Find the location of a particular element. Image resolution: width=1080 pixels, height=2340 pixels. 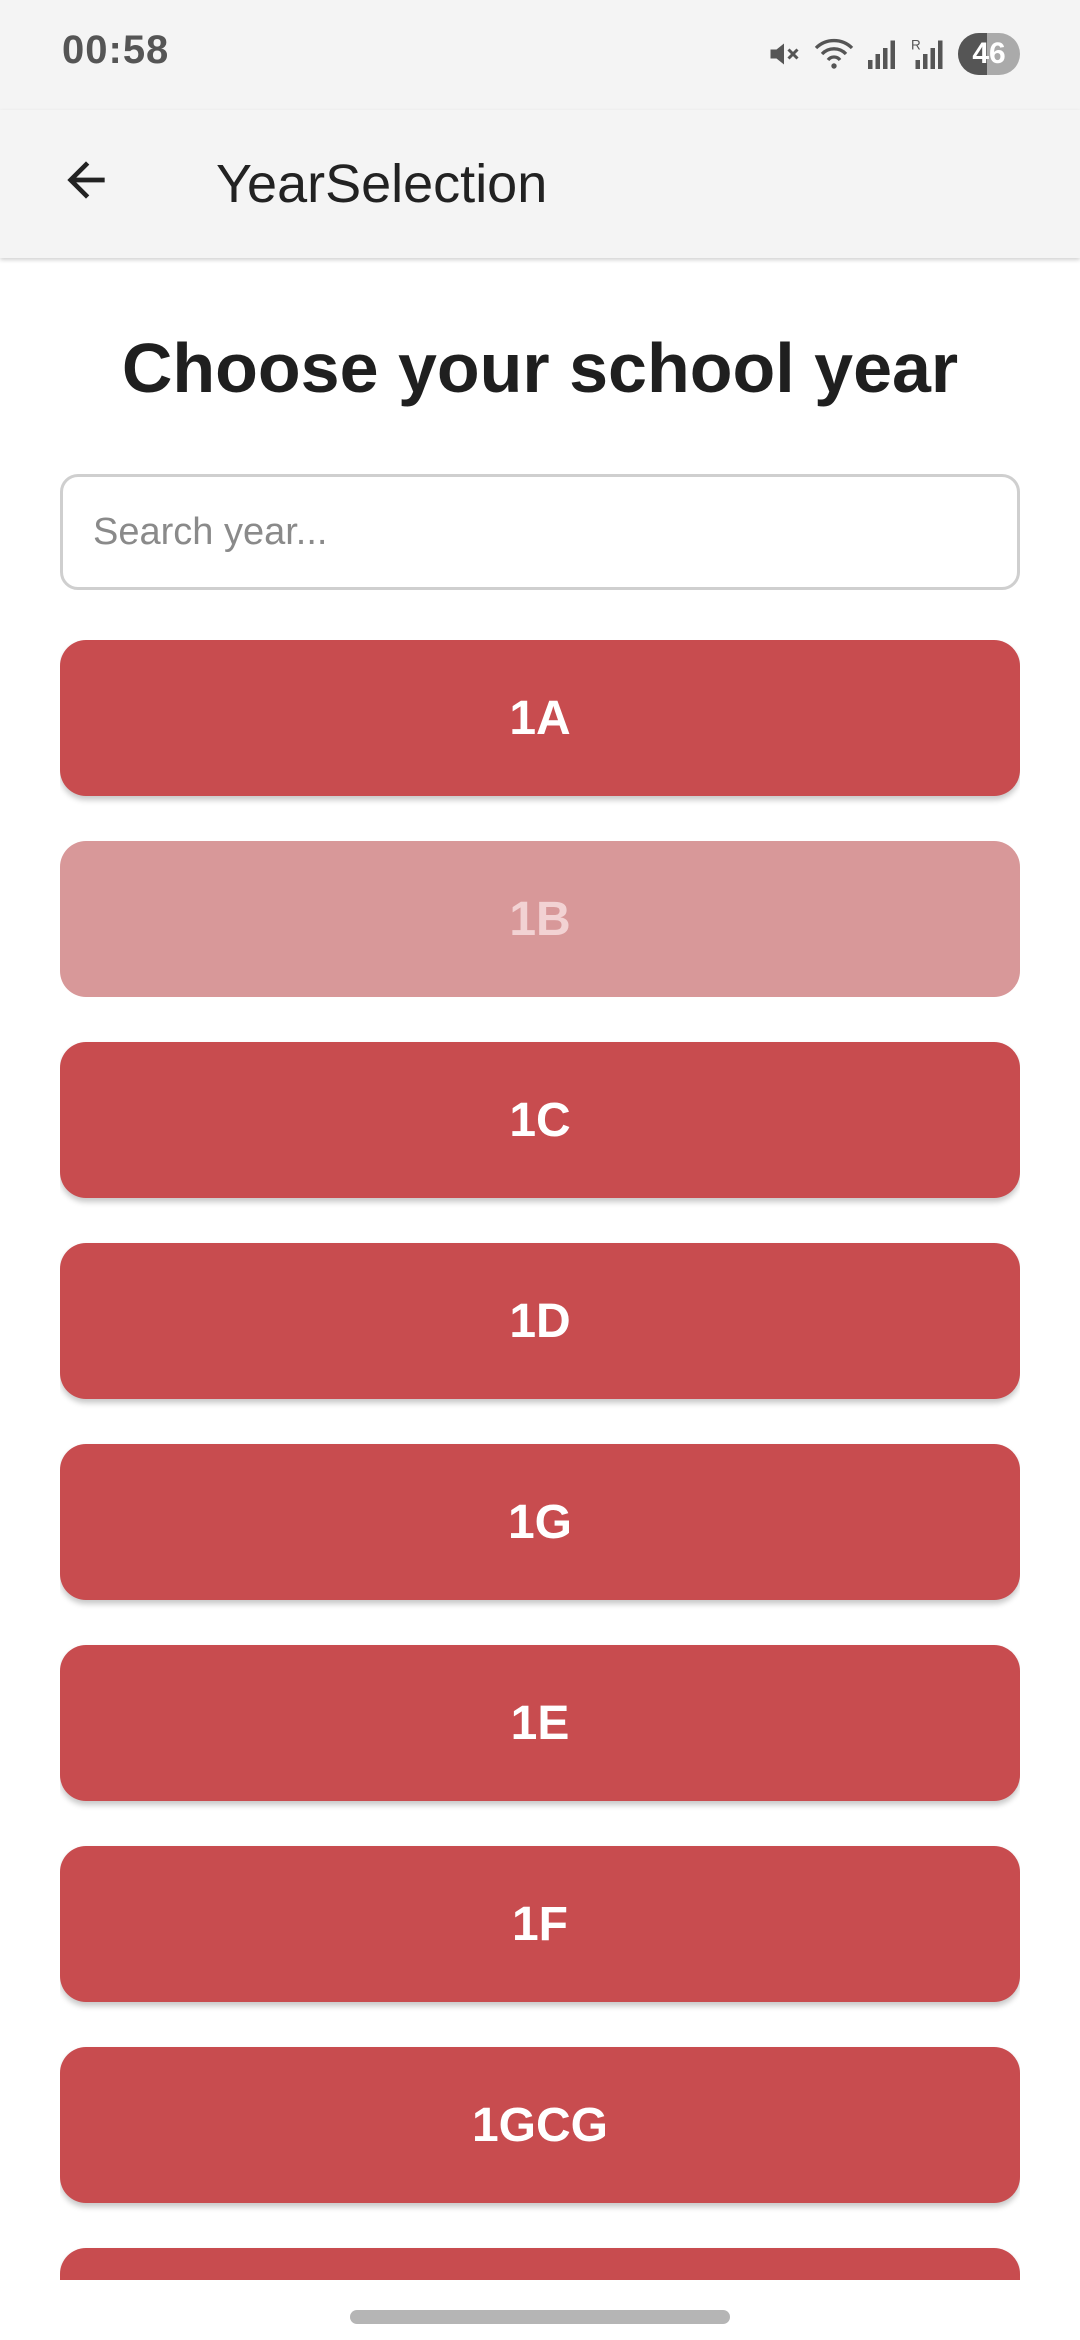

search-field is located at coordinates (540, 532).